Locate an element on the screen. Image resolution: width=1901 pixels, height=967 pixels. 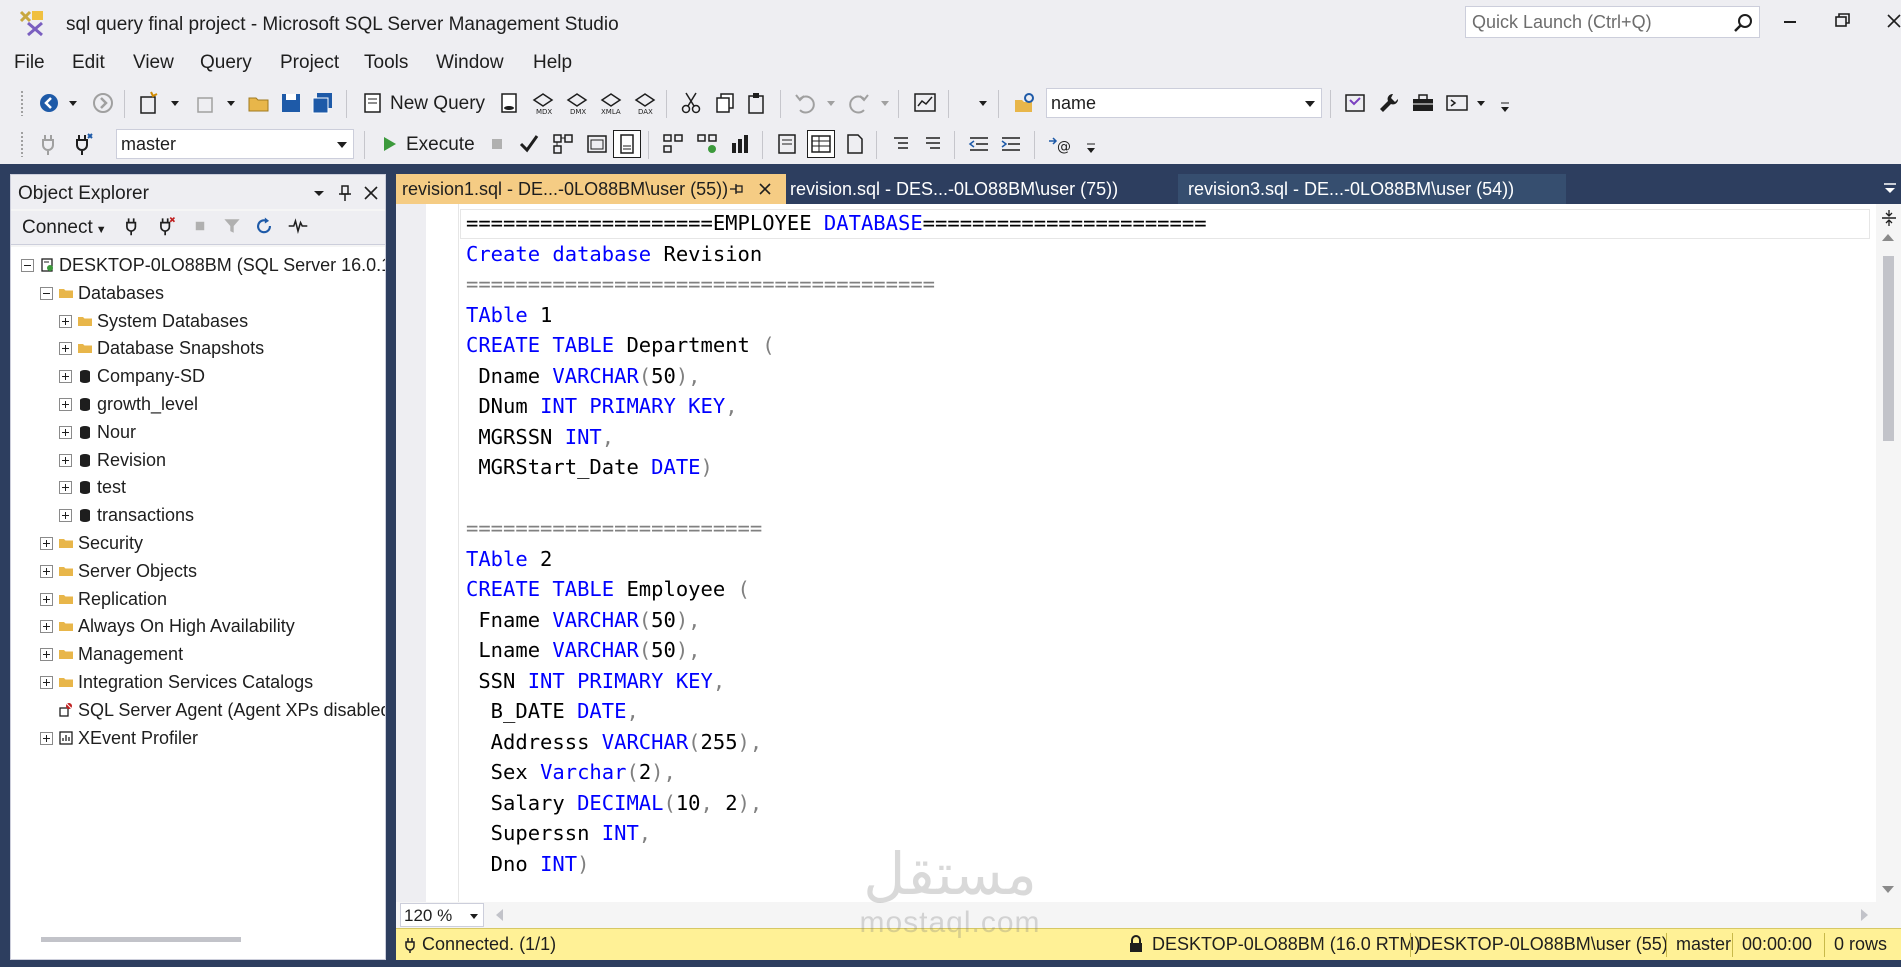
results-to-file-icon is located at coordinates (855, 144).